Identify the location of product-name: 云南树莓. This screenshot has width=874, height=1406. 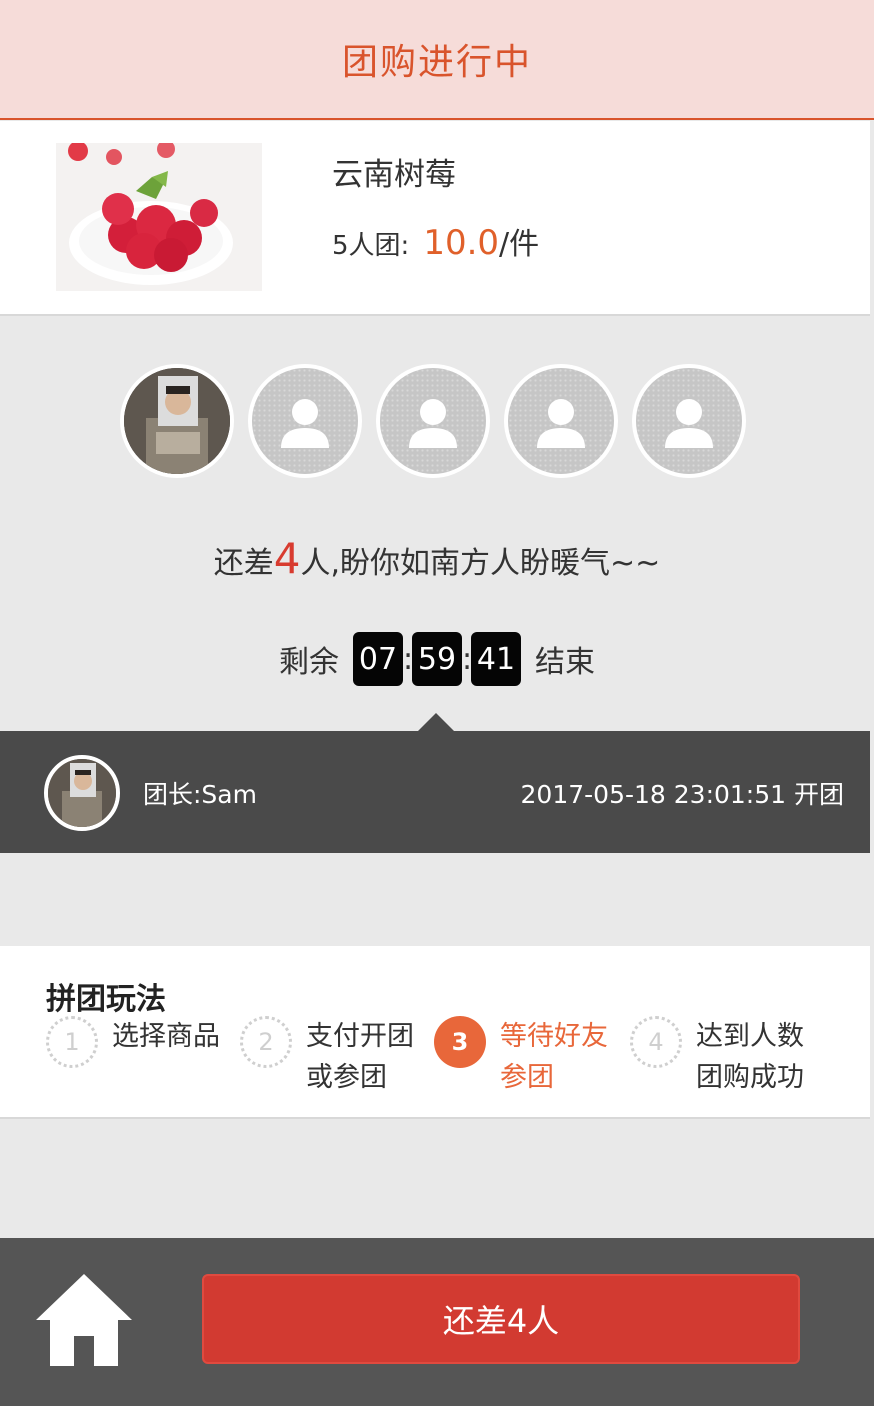
(394, 175).